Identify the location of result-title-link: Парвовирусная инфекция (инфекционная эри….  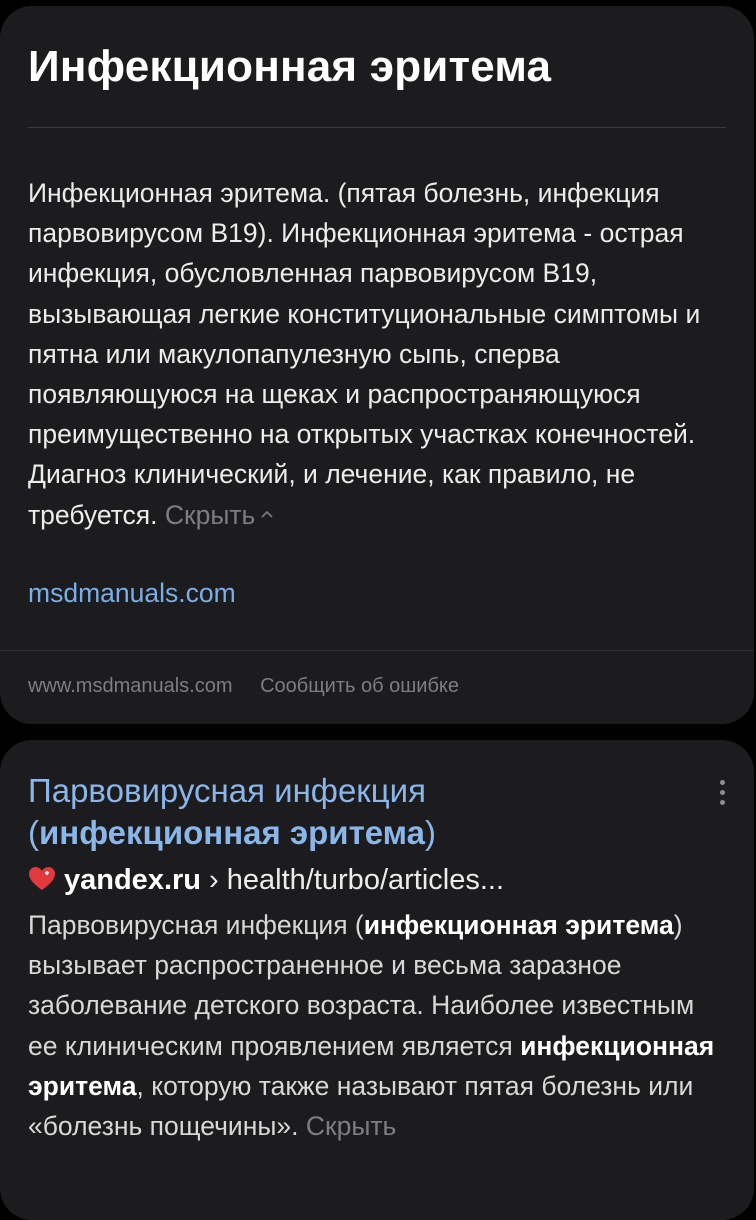
(353, 812).